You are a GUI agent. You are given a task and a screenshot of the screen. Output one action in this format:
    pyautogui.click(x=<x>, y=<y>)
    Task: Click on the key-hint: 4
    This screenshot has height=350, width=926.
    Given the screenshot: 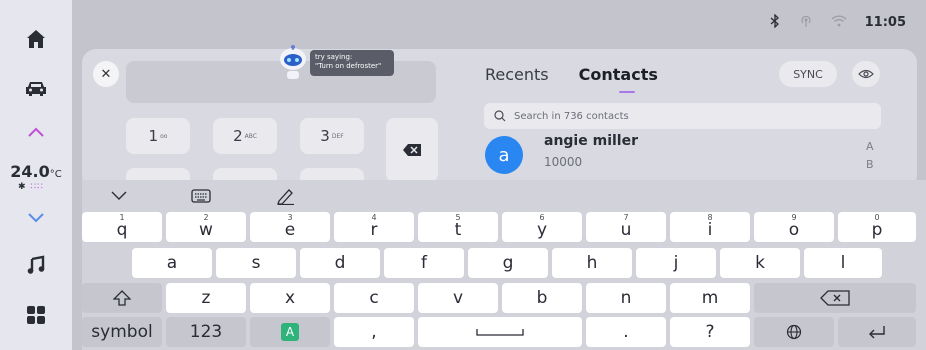 What is the action you would take?
    pyautogui.click(x=374, y=217)
    